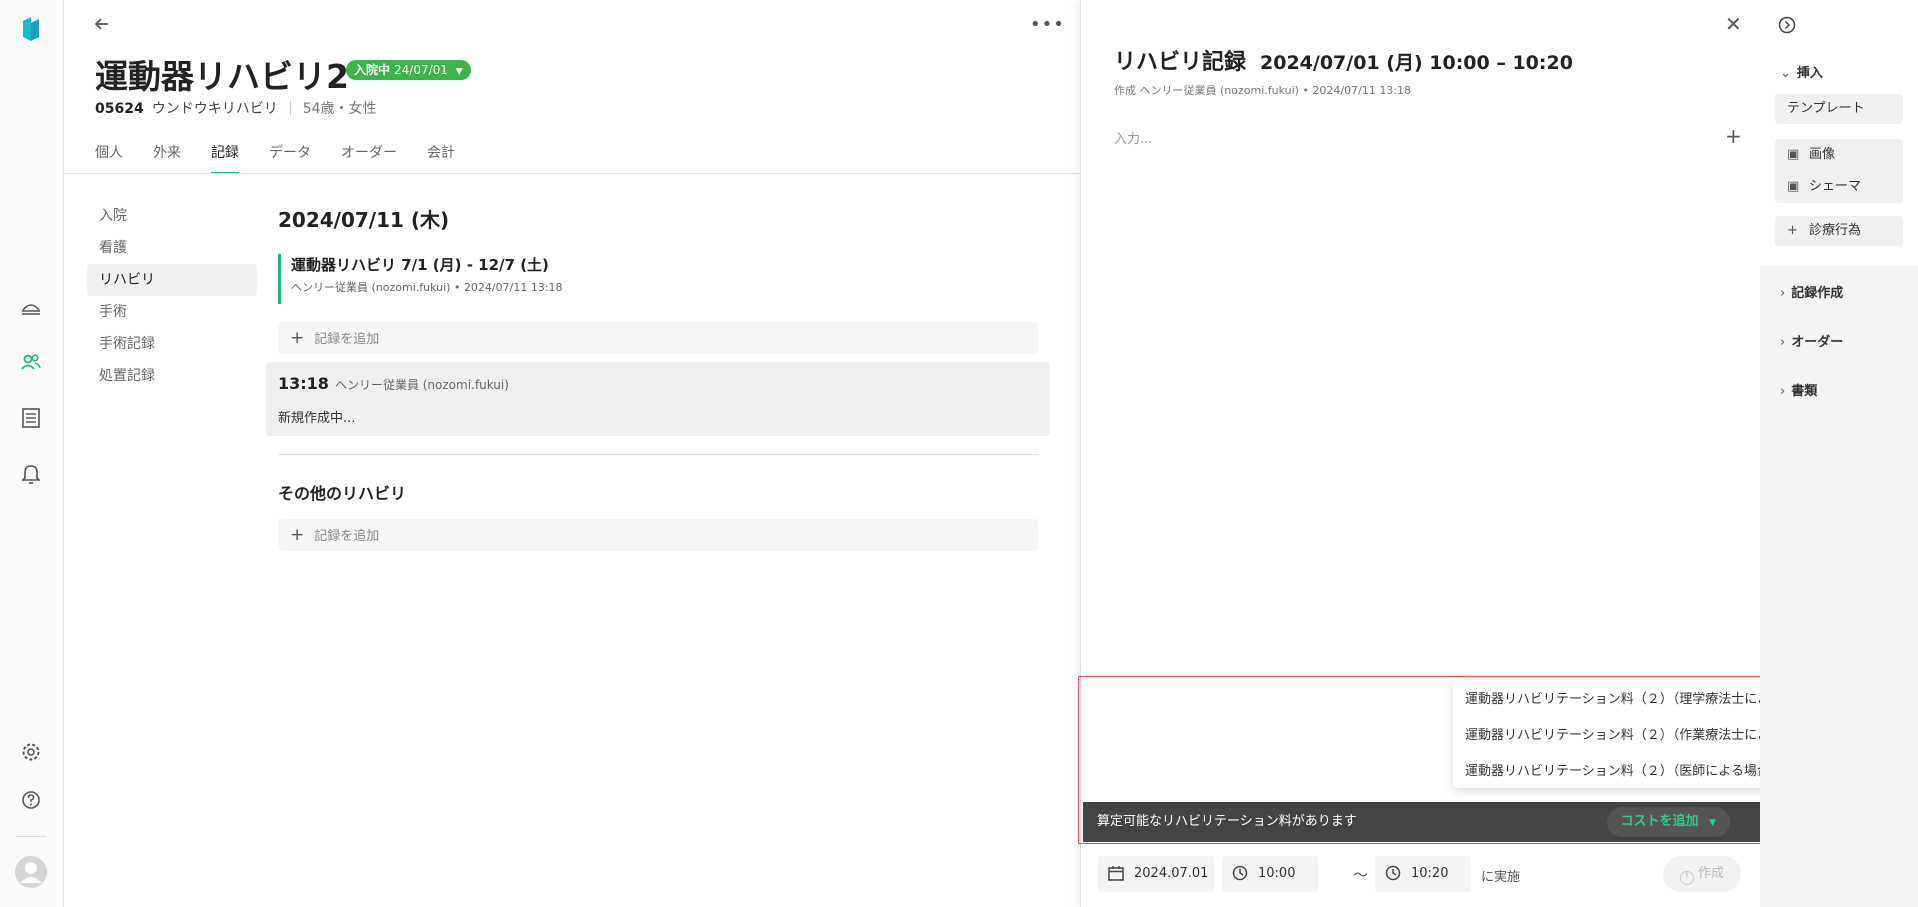 The image size is (1918, 907). I want to click on section-divider, so click(658, 454).